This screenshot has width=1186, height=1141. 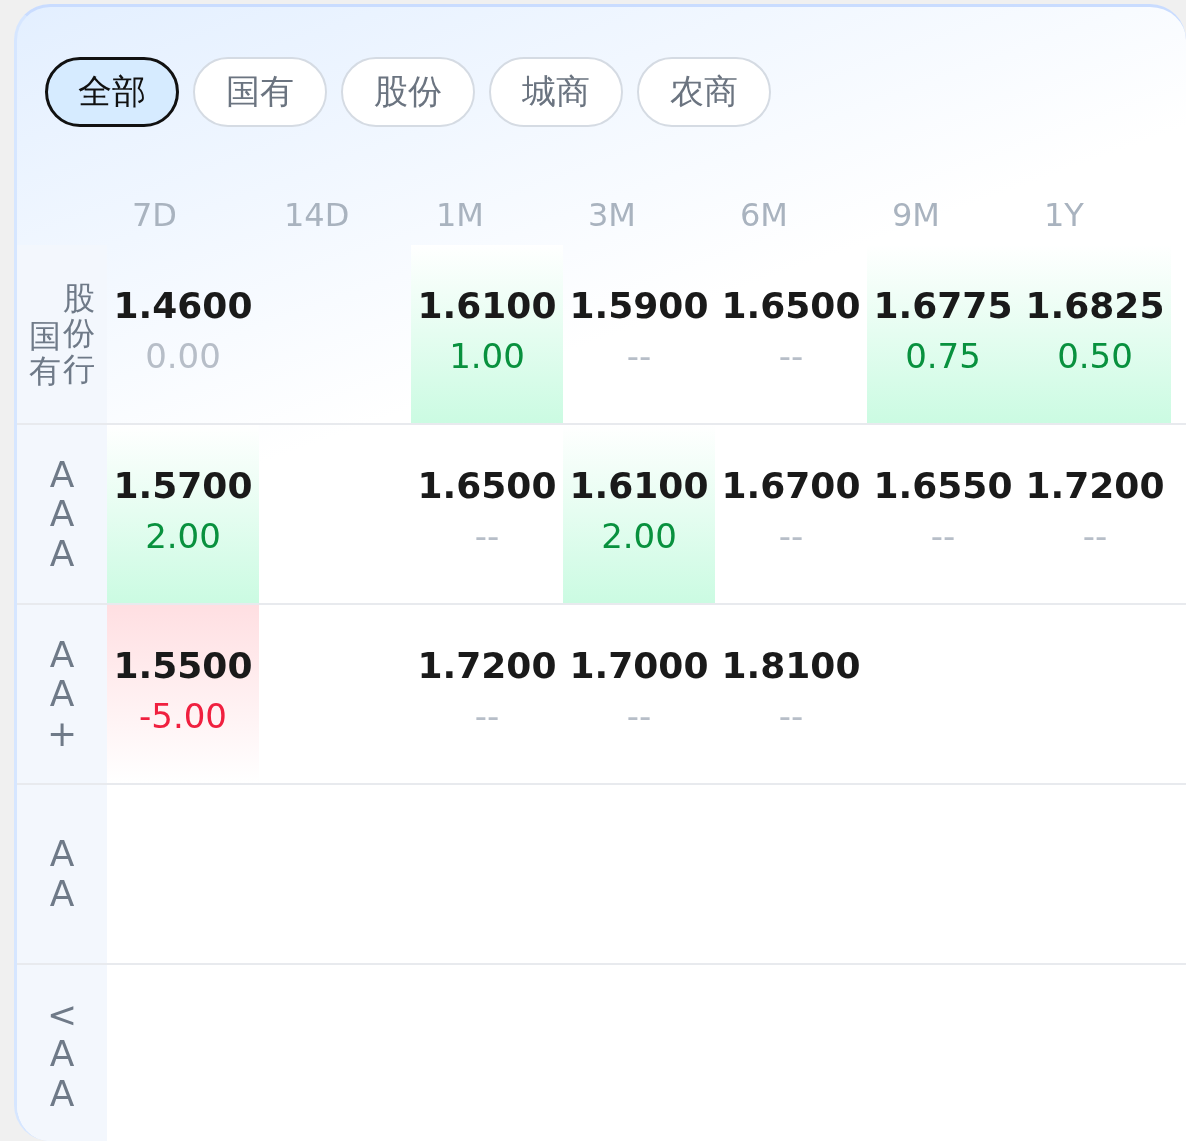 I want to click on filter-tab: 农商, so click(x=704, y=92).